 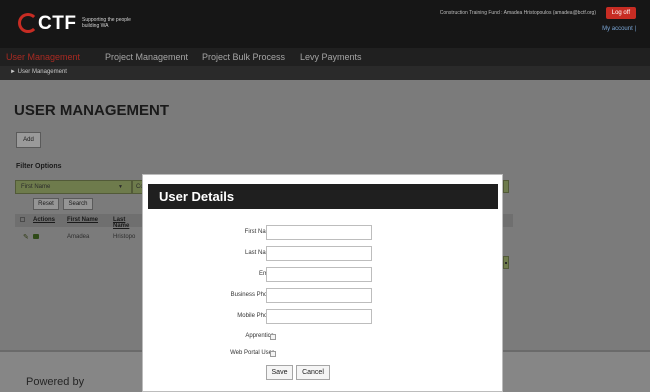 I want to click on column-header-last-name: Last Name, so click(x=128, y=223).